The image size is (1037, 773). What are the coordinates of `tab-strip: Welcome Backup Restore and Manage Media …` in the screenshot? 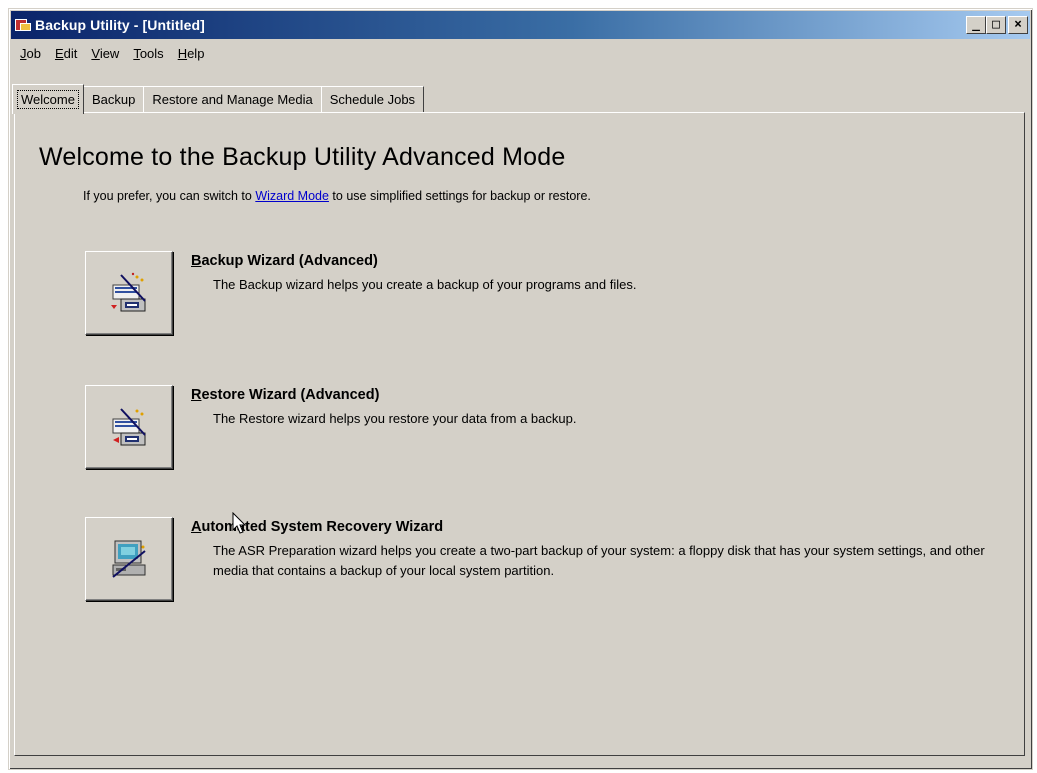 It's located at (218, 99).